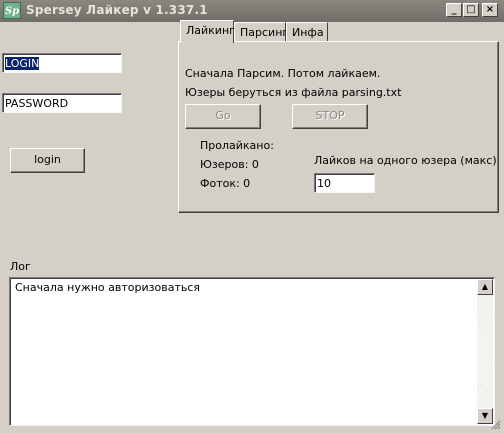  I want to click on maximize-button: □, so click(471, 10).